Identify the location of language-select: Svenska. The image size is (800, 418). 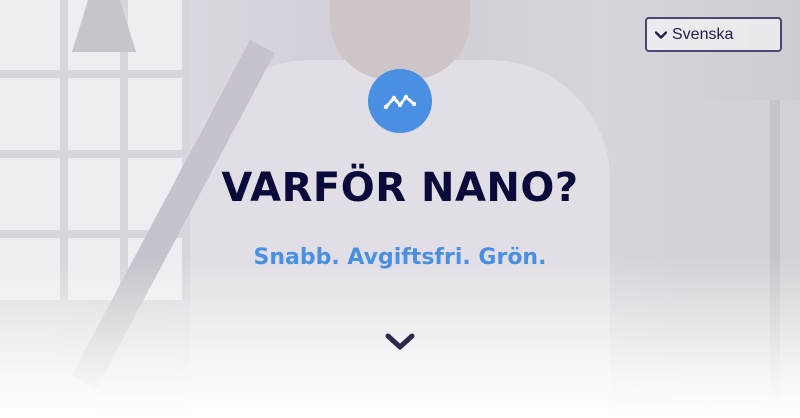
(713, 34).